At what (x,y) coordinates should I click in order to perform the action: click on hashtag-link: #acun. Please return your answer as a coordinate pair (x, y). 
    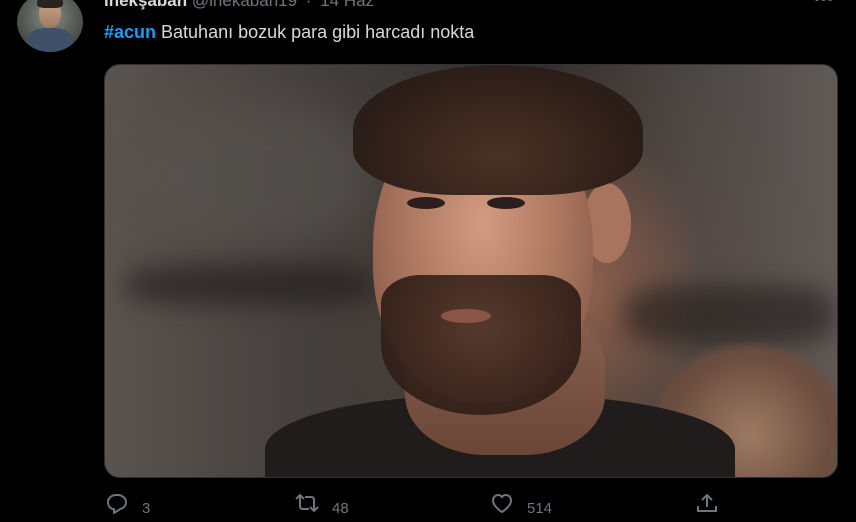
    Looking at the image, I should click on (130, 32).